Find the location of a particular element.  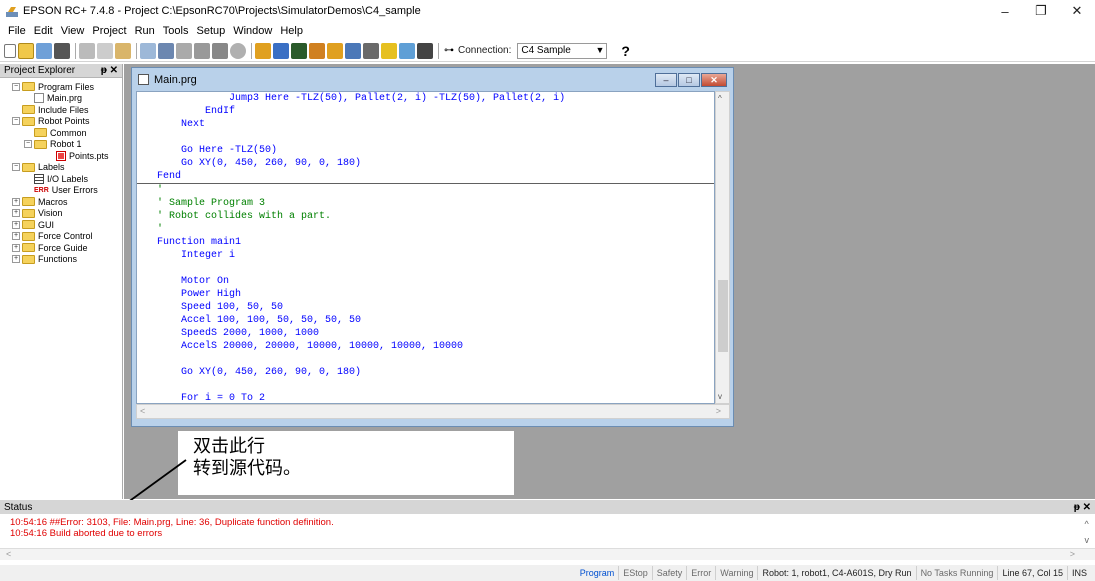

gui-builder-icon is located at coordinates (407, 50).